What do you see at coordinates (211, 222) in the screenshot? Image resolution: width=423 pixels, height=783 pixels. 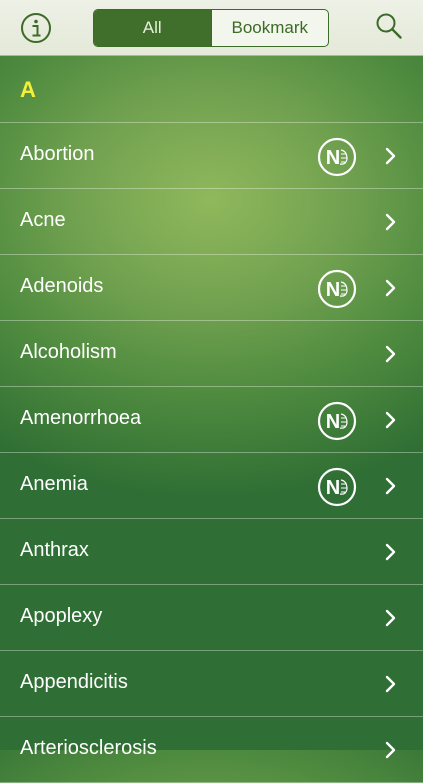 I see `list-item: Acne` at bounding box center [211, 222].